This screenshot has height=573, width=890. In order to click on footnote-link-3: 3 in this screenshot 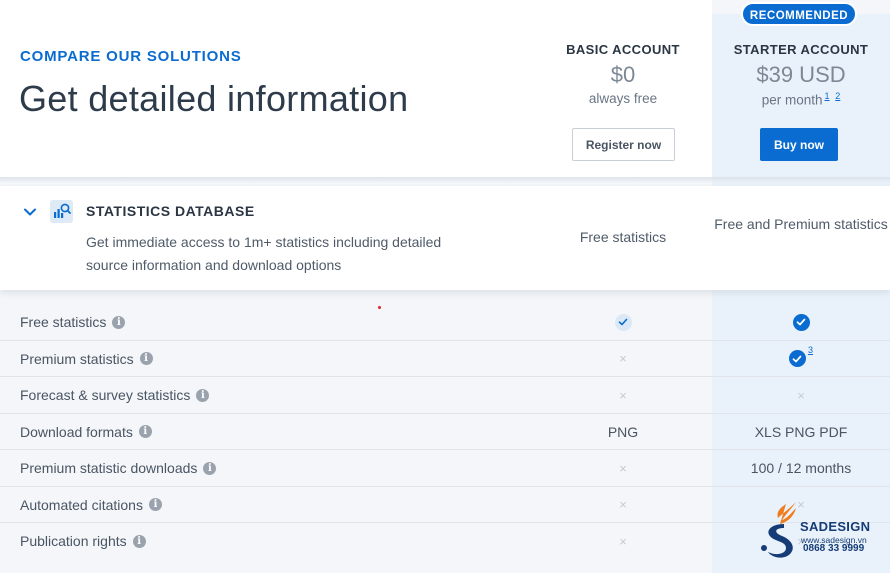, I will do `click(810, 350)`.